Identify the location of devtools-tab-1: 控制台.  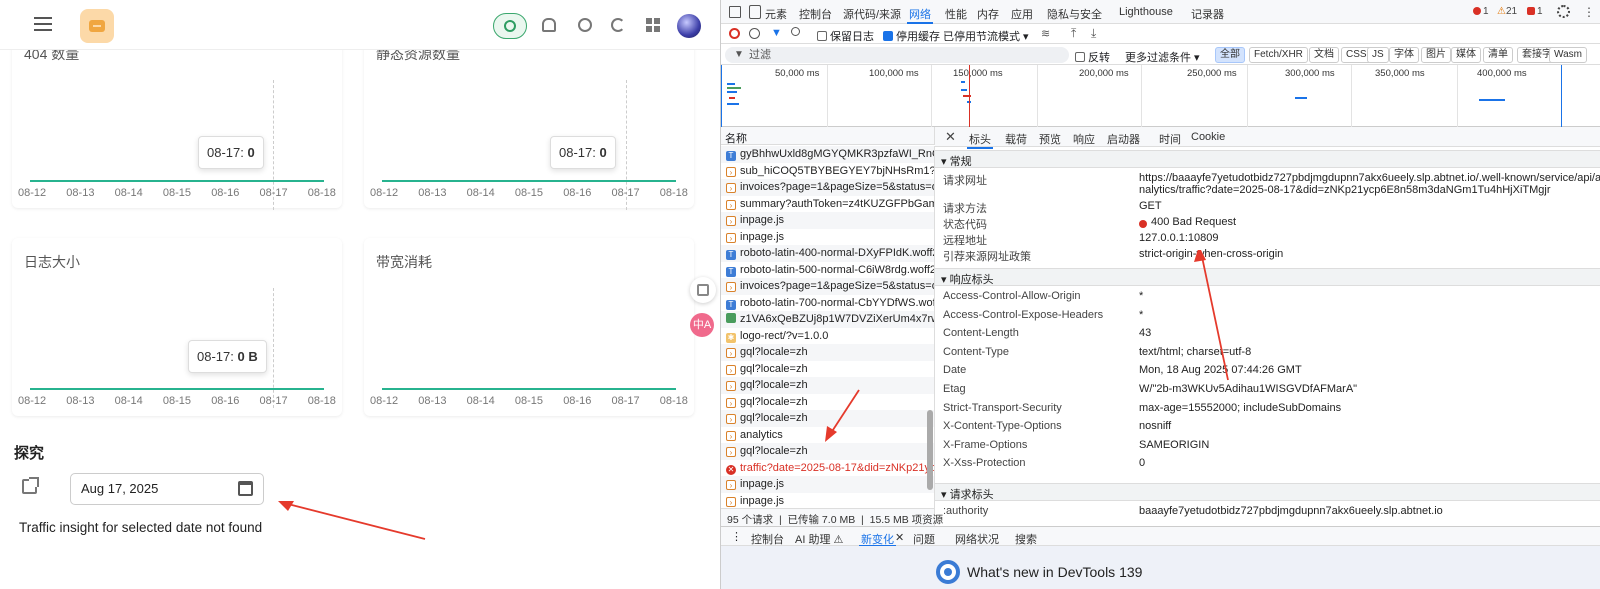
(815, 14).